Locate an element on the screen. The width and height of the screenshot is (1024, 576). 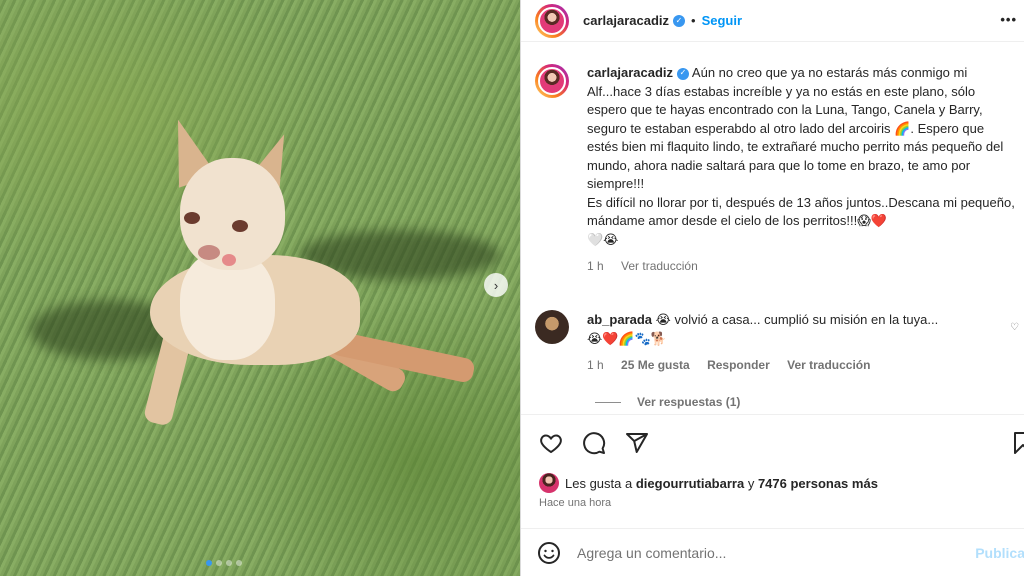
caption-username: carlajaracadiz is located at coordinates (630, 72).